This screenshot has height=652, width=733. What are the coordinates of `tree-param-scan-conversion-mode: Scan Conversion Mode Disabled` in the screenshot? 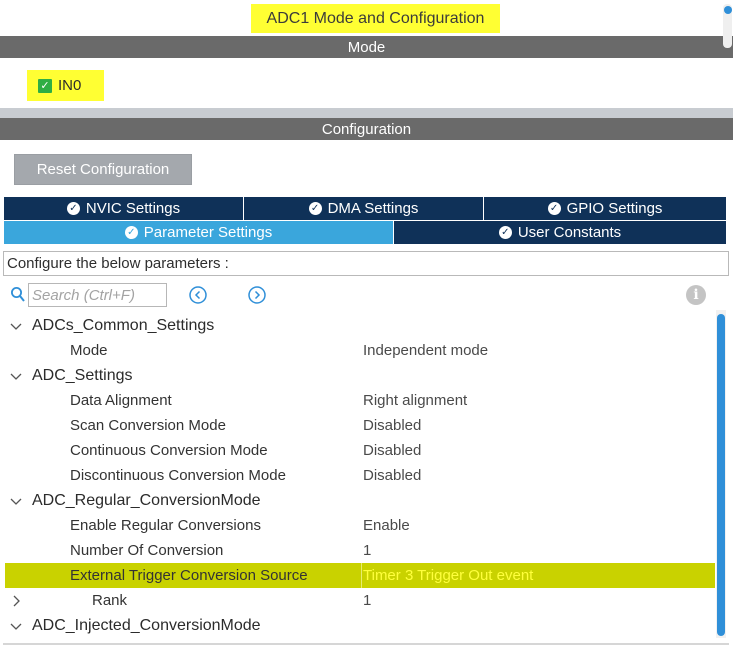 It's located at (358, 425).